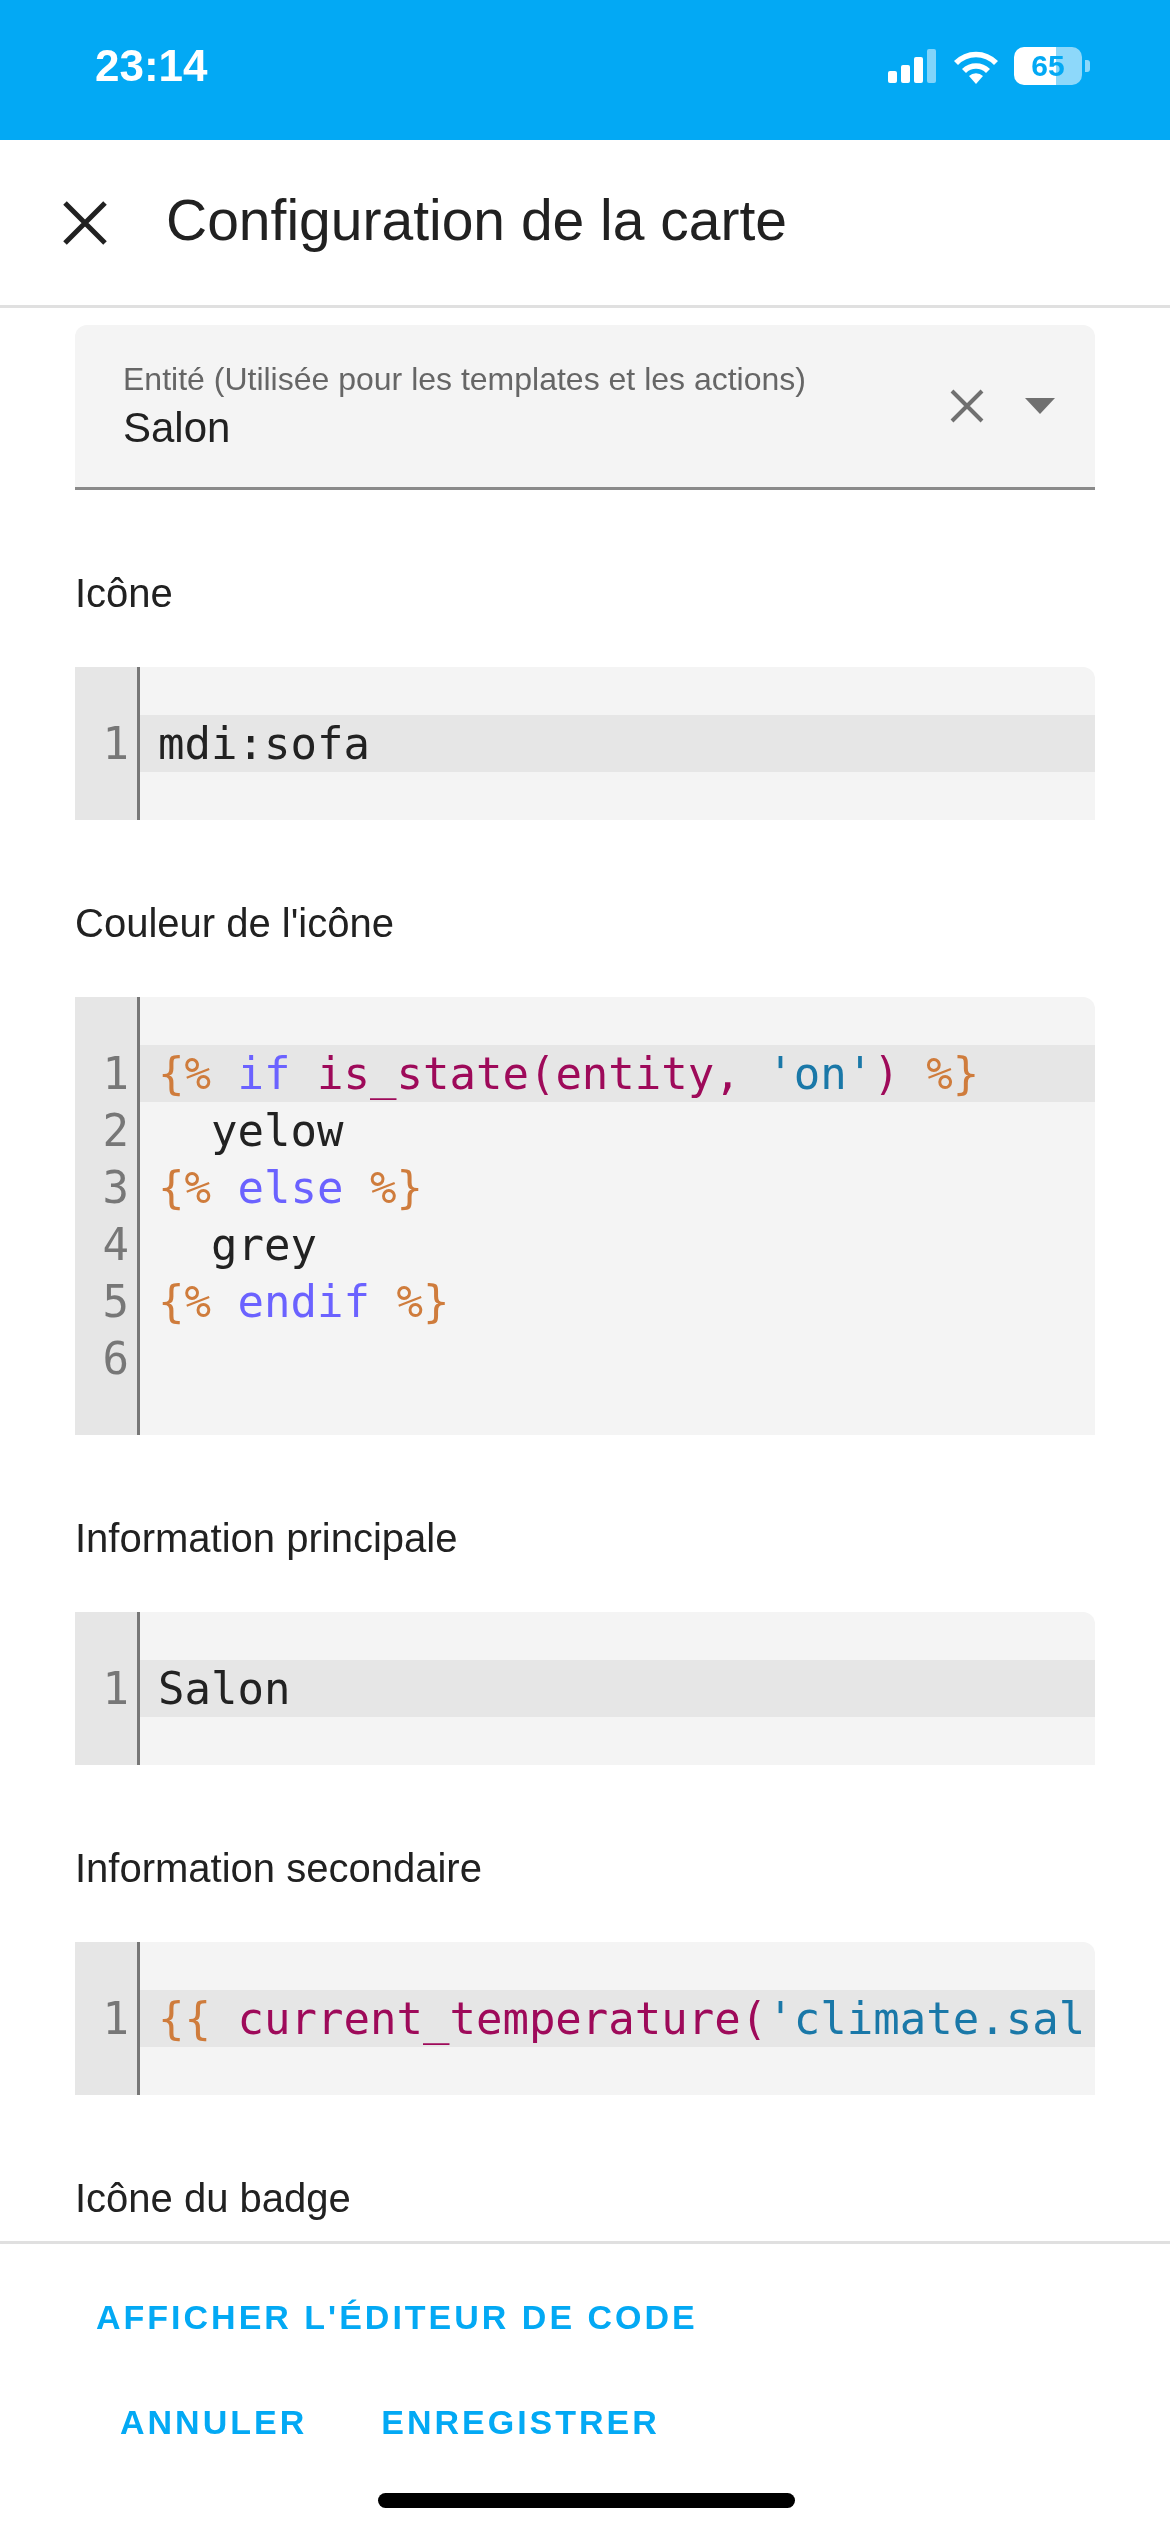 The width and height of the screenshot is (1170, 2532). I want to click on code-line: {% else %}, so click(290, 1188).